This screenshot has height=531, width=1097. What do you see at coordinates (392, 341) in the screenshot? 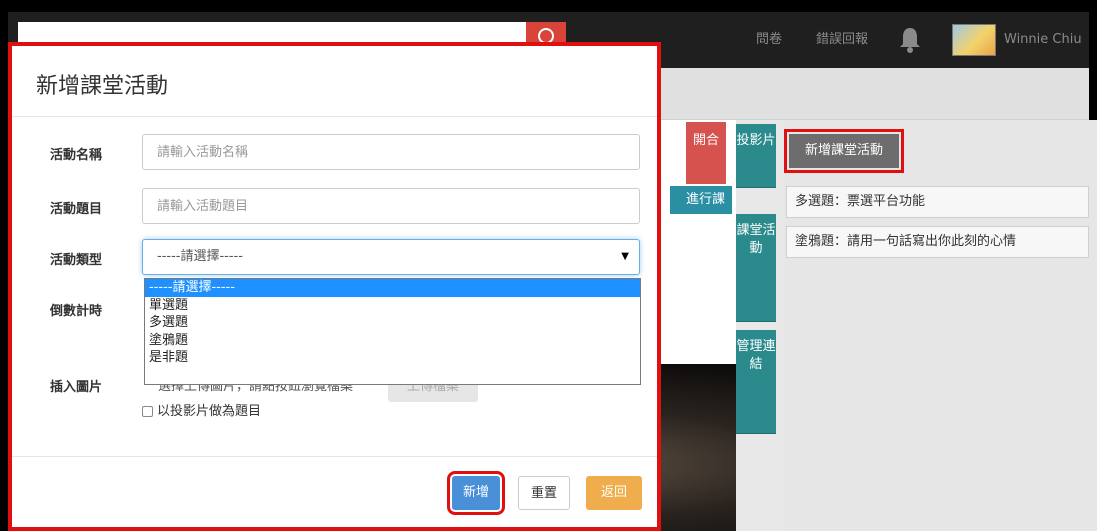
I see `dropdown-option: 塗鴉題` at bounding box center [392, 341].